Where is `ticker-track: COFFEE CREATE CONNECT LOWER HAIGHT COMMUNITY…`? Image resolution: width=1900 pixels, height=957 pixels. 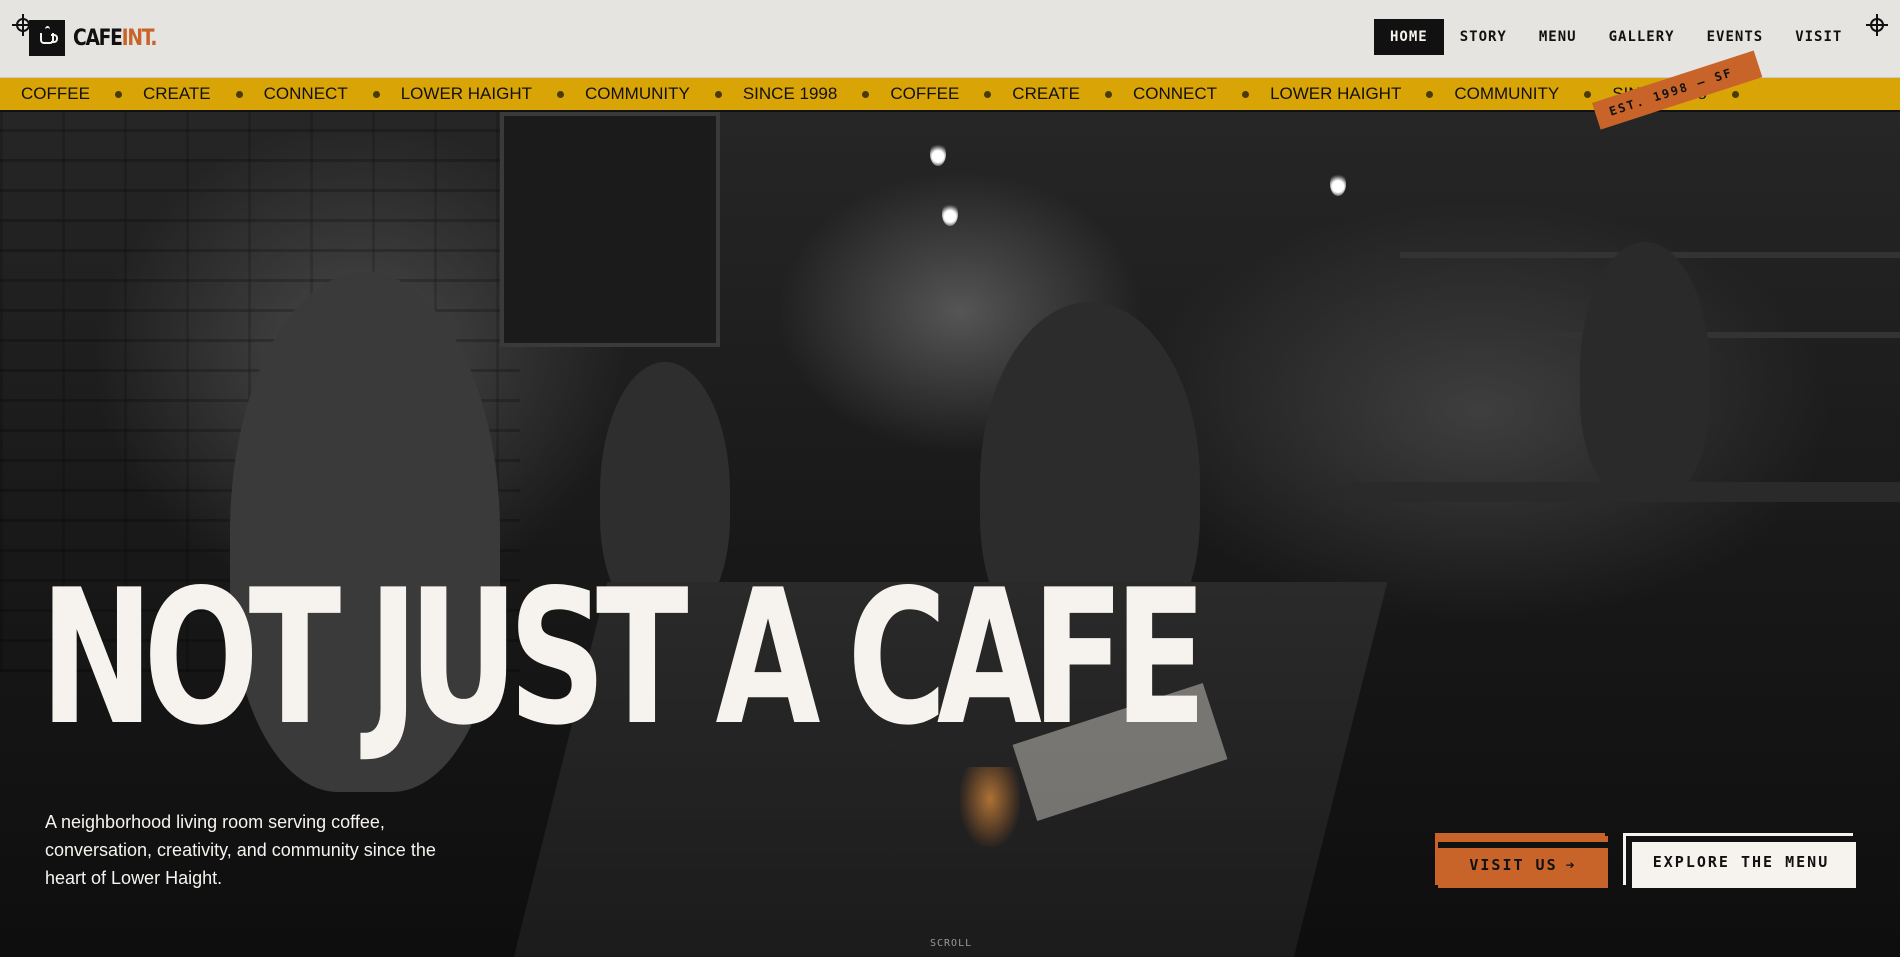 ticker-track: COFFEE CREATE CONNECT LOWER HAIGHT COMMUNITY… is located at coordinates (869, 94).